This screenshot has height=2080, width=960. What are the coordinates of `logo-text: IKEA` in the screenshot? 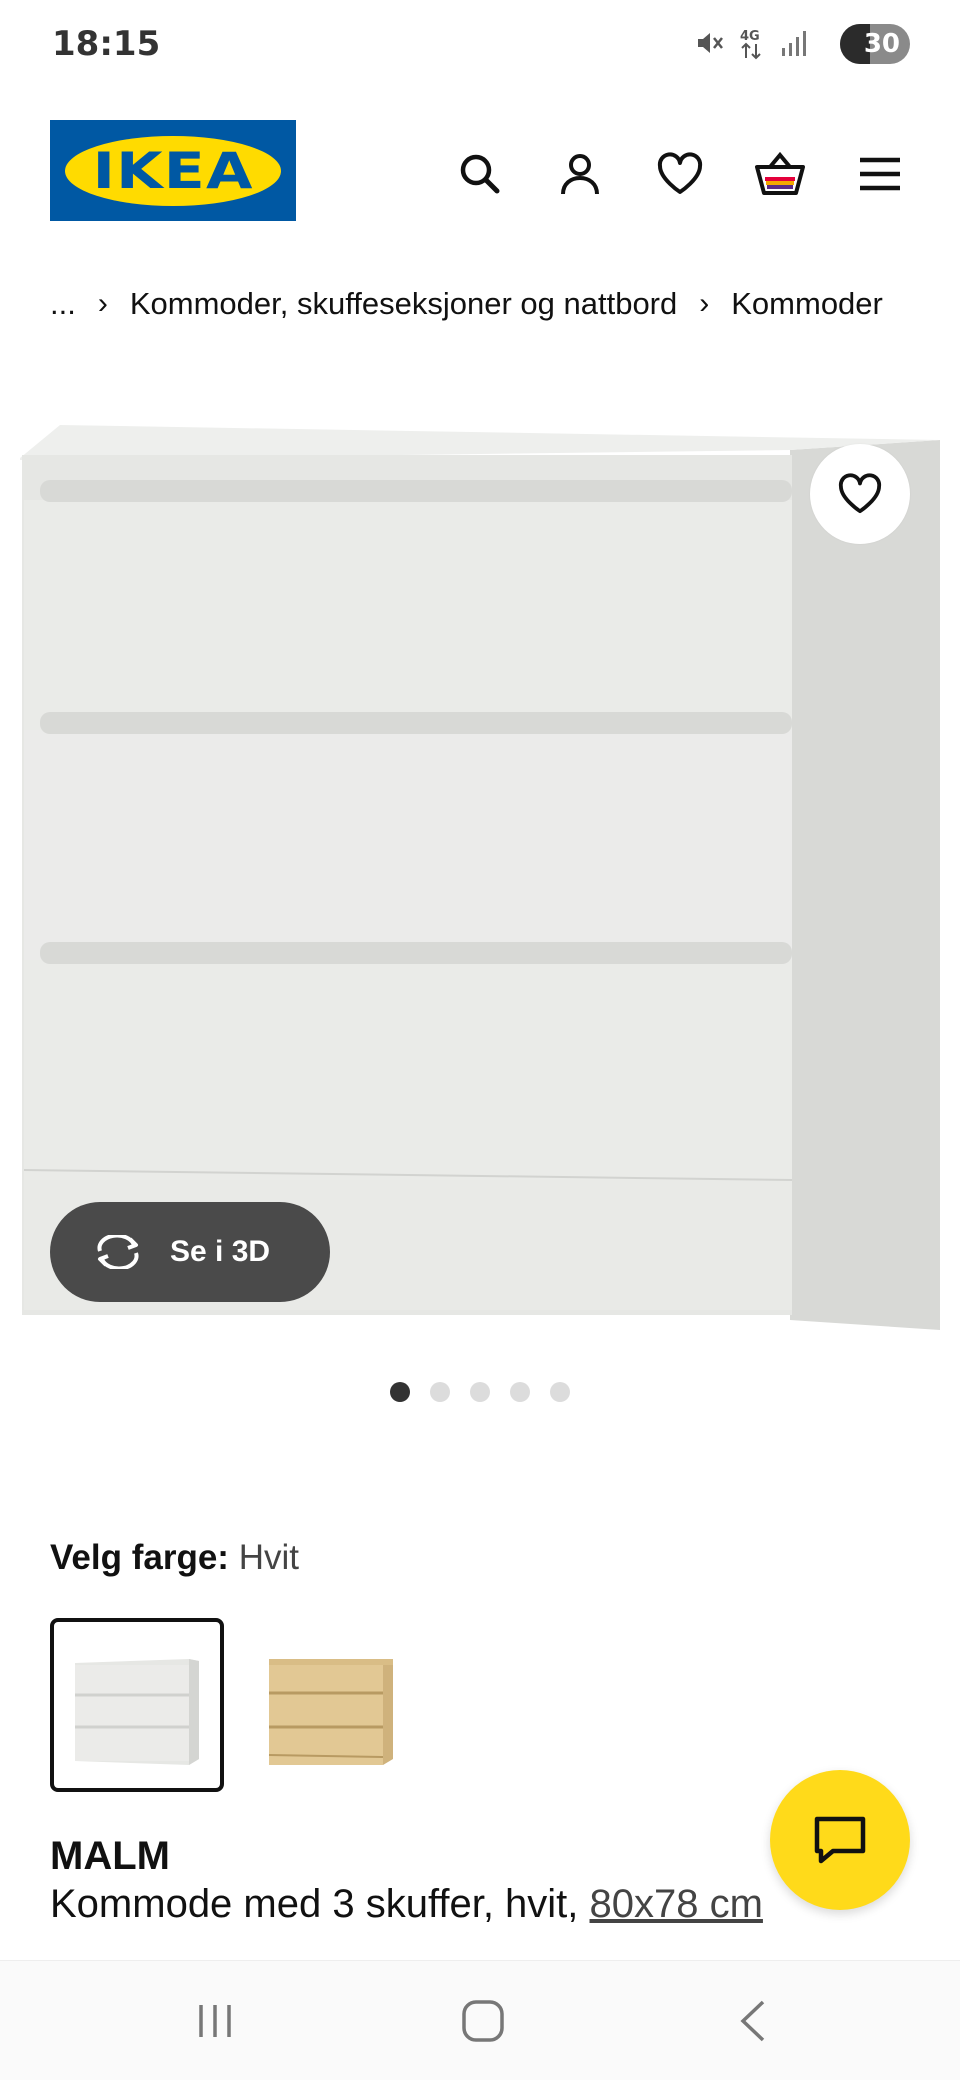 It's located at (173, 170).